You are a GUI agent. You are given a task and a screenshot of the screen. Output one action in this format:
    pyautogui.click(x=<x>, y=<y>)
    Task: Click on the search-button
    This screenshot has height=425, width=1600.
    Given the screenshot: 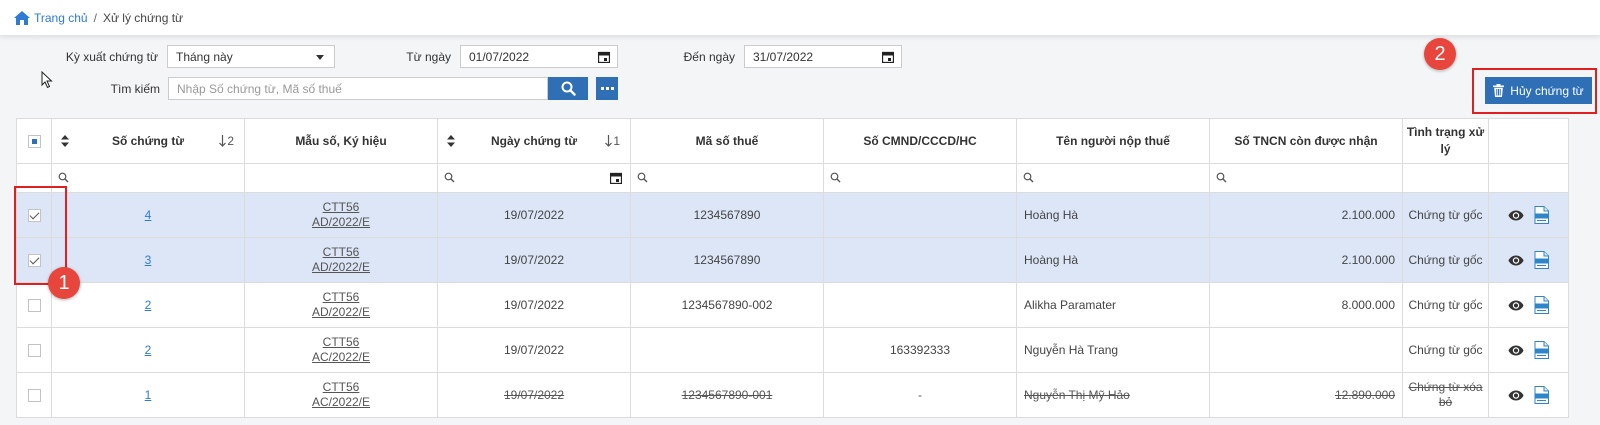 What is the action you would take?
    pyautogui.click(x=568, y=88)
    